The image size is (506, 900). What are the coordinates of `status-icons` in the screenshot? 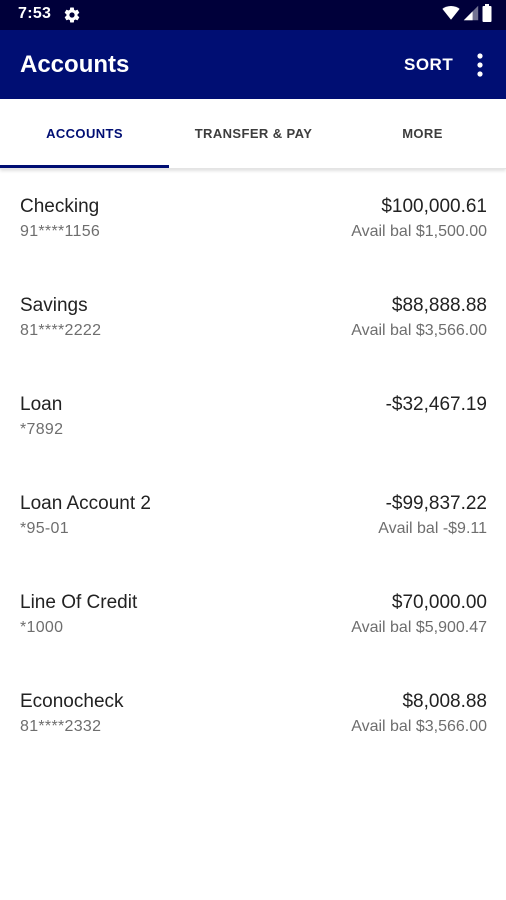 It's located at (467, 15).